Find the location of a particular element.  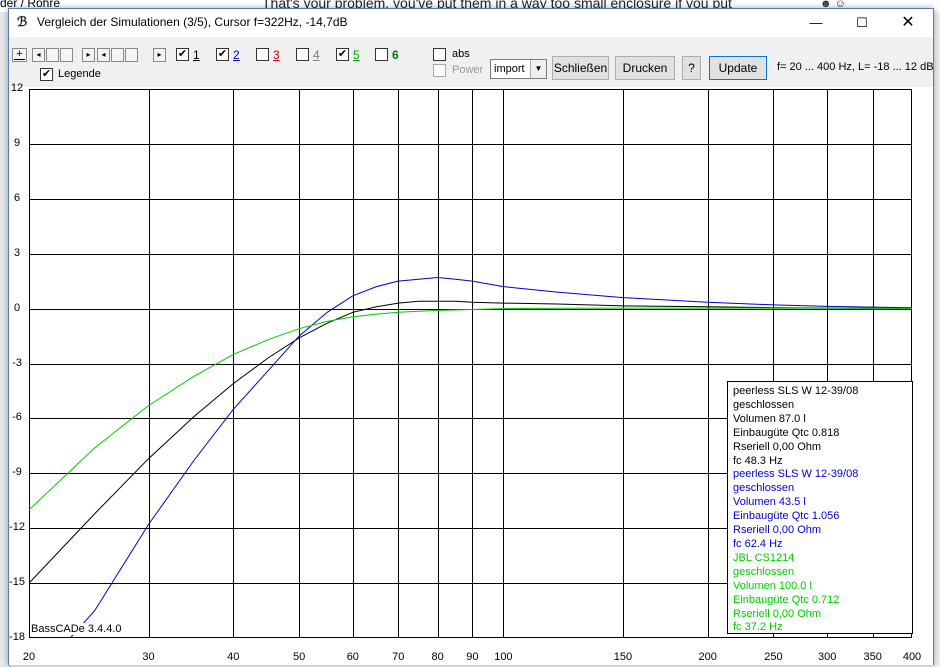

trace-5-label: 5 is located at coordinates (356, 55).